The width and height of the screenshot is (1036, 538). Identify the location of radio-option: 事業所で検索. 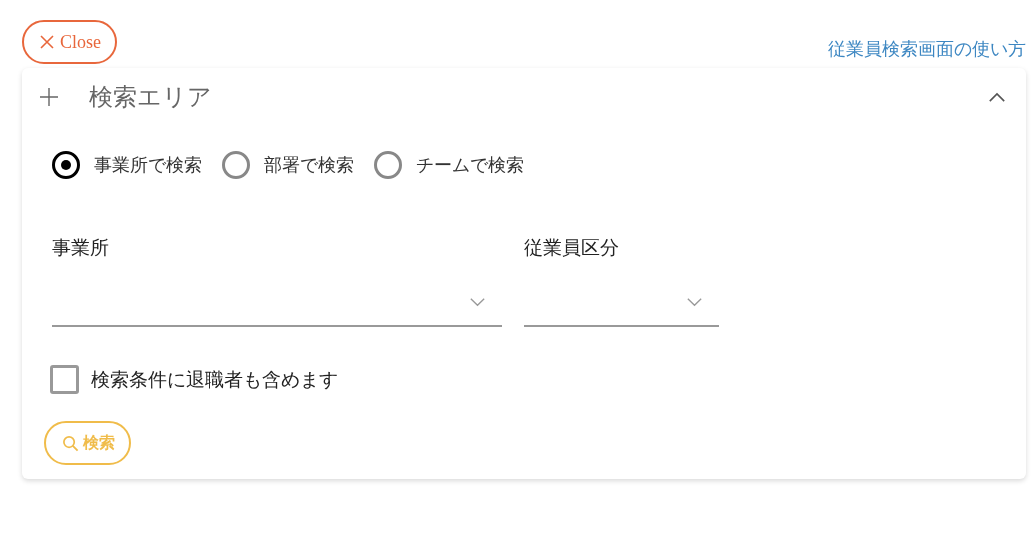
(127, 165).